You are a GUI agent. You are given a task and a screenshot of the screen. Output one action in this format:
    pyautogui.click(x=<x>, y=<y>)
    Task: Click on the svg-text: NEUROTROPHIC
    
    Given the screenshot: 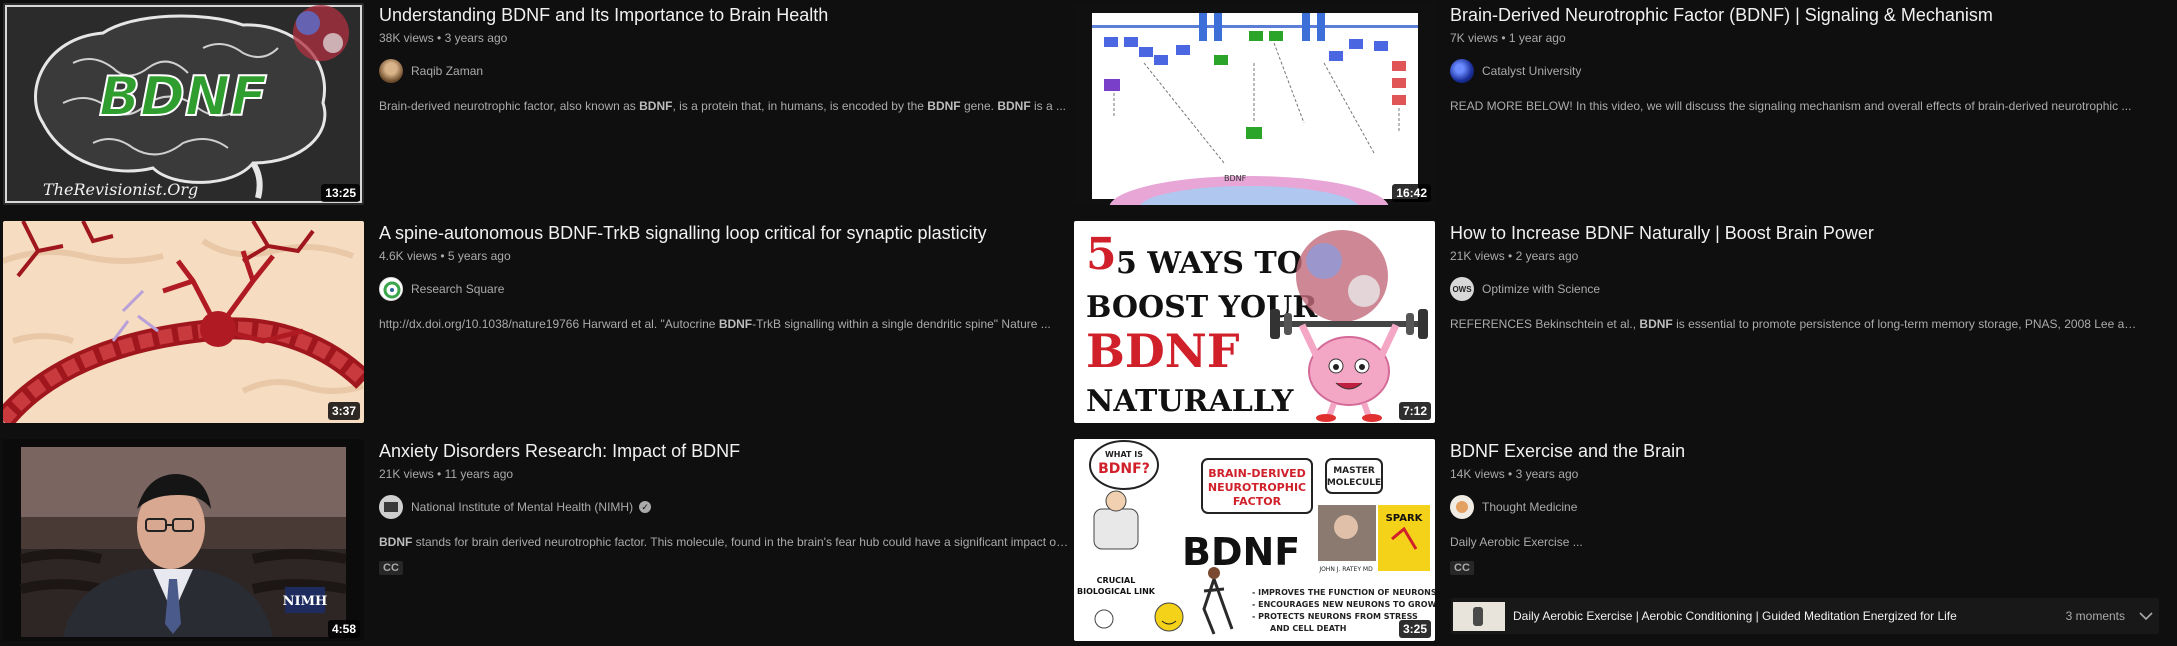 What is the action you would take?
    pyautogui.click(x=1257, y=487)
    